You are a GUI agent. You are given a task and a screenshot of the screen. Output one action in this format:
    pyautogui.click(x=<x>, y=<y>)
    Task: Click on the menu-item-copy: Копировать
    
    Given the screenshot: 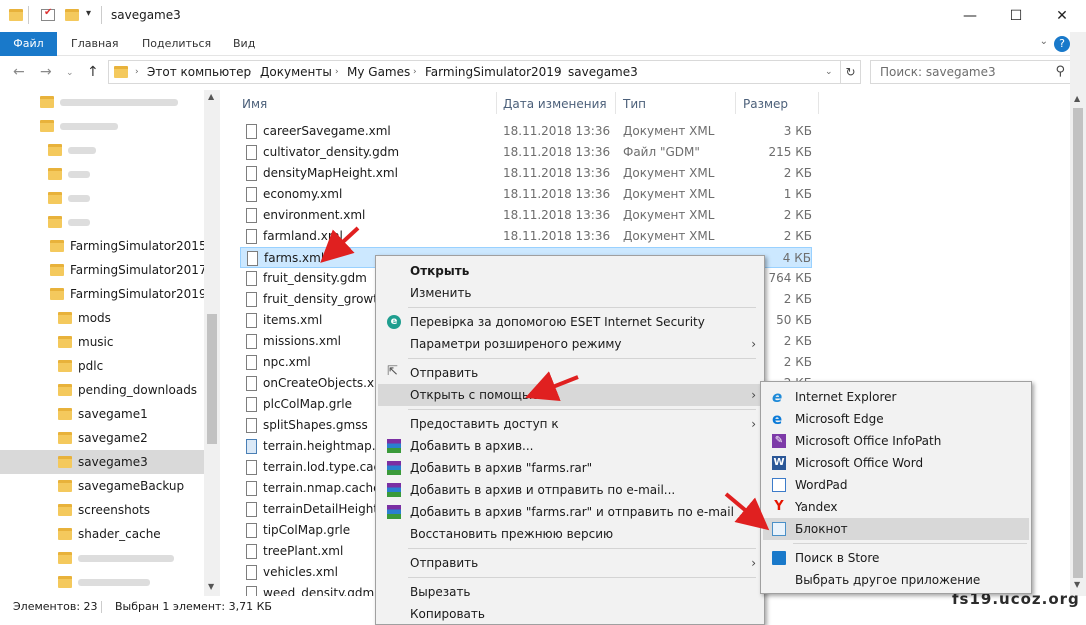 What is the action you would take?
    pyautogui.click(x=570, y=614)
    